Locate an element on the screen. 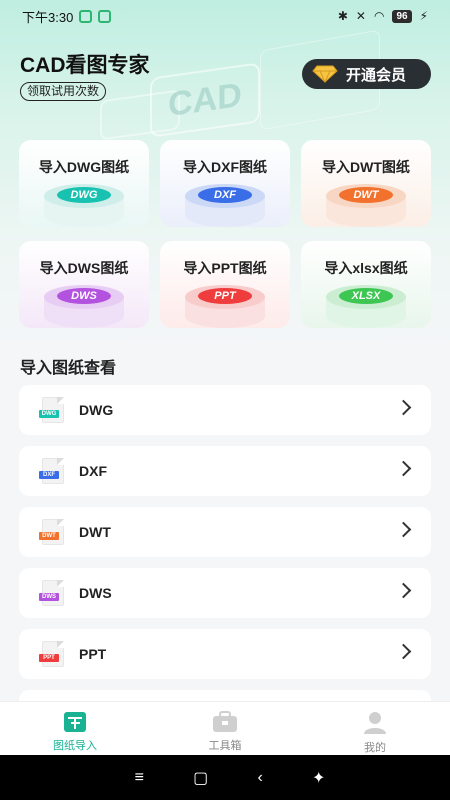 This screenshot has height=800, width=450. vip-button-label: 开通会员 is located at coordinates (376, 75).